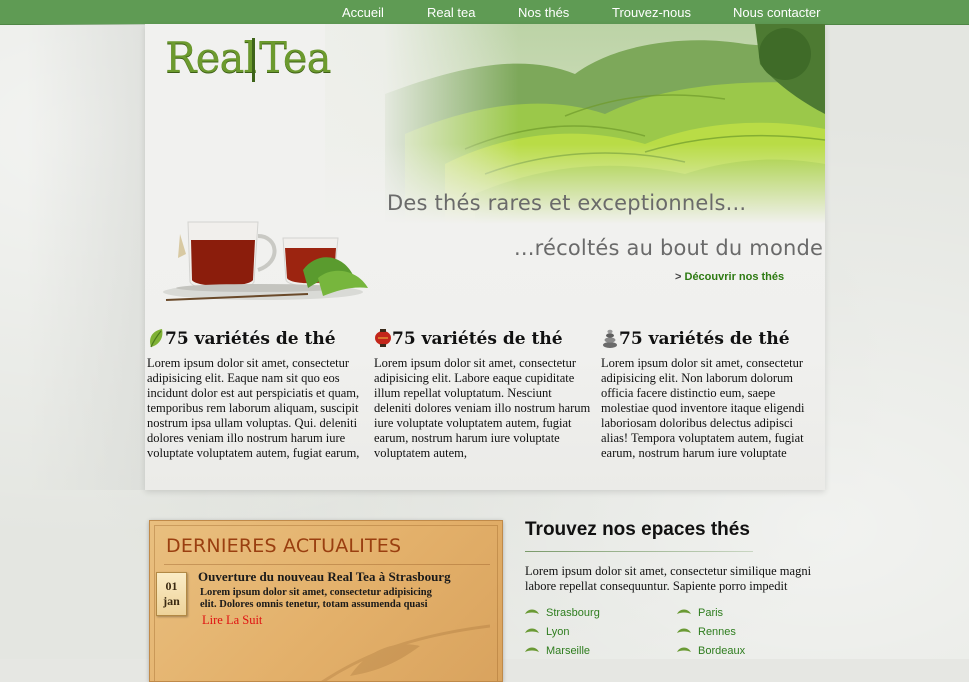  Describe the element at coordinates (156, 338) in the screenshot. I see `leaf-icon` at that location.